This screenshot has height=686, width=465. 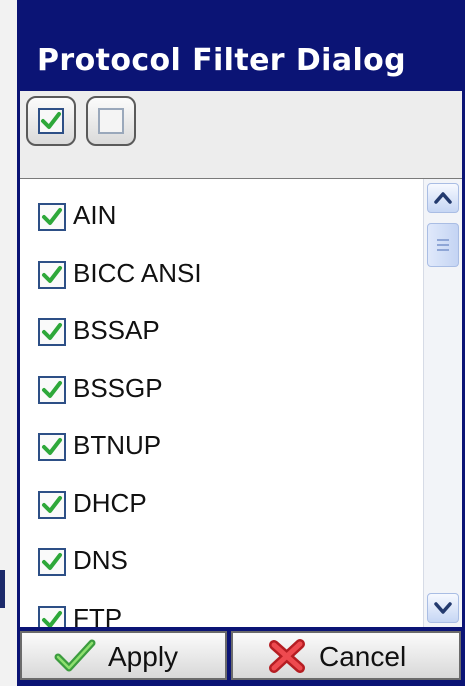 I want to click on button-bar: Apply Cancel, so click(x=241, y=656).